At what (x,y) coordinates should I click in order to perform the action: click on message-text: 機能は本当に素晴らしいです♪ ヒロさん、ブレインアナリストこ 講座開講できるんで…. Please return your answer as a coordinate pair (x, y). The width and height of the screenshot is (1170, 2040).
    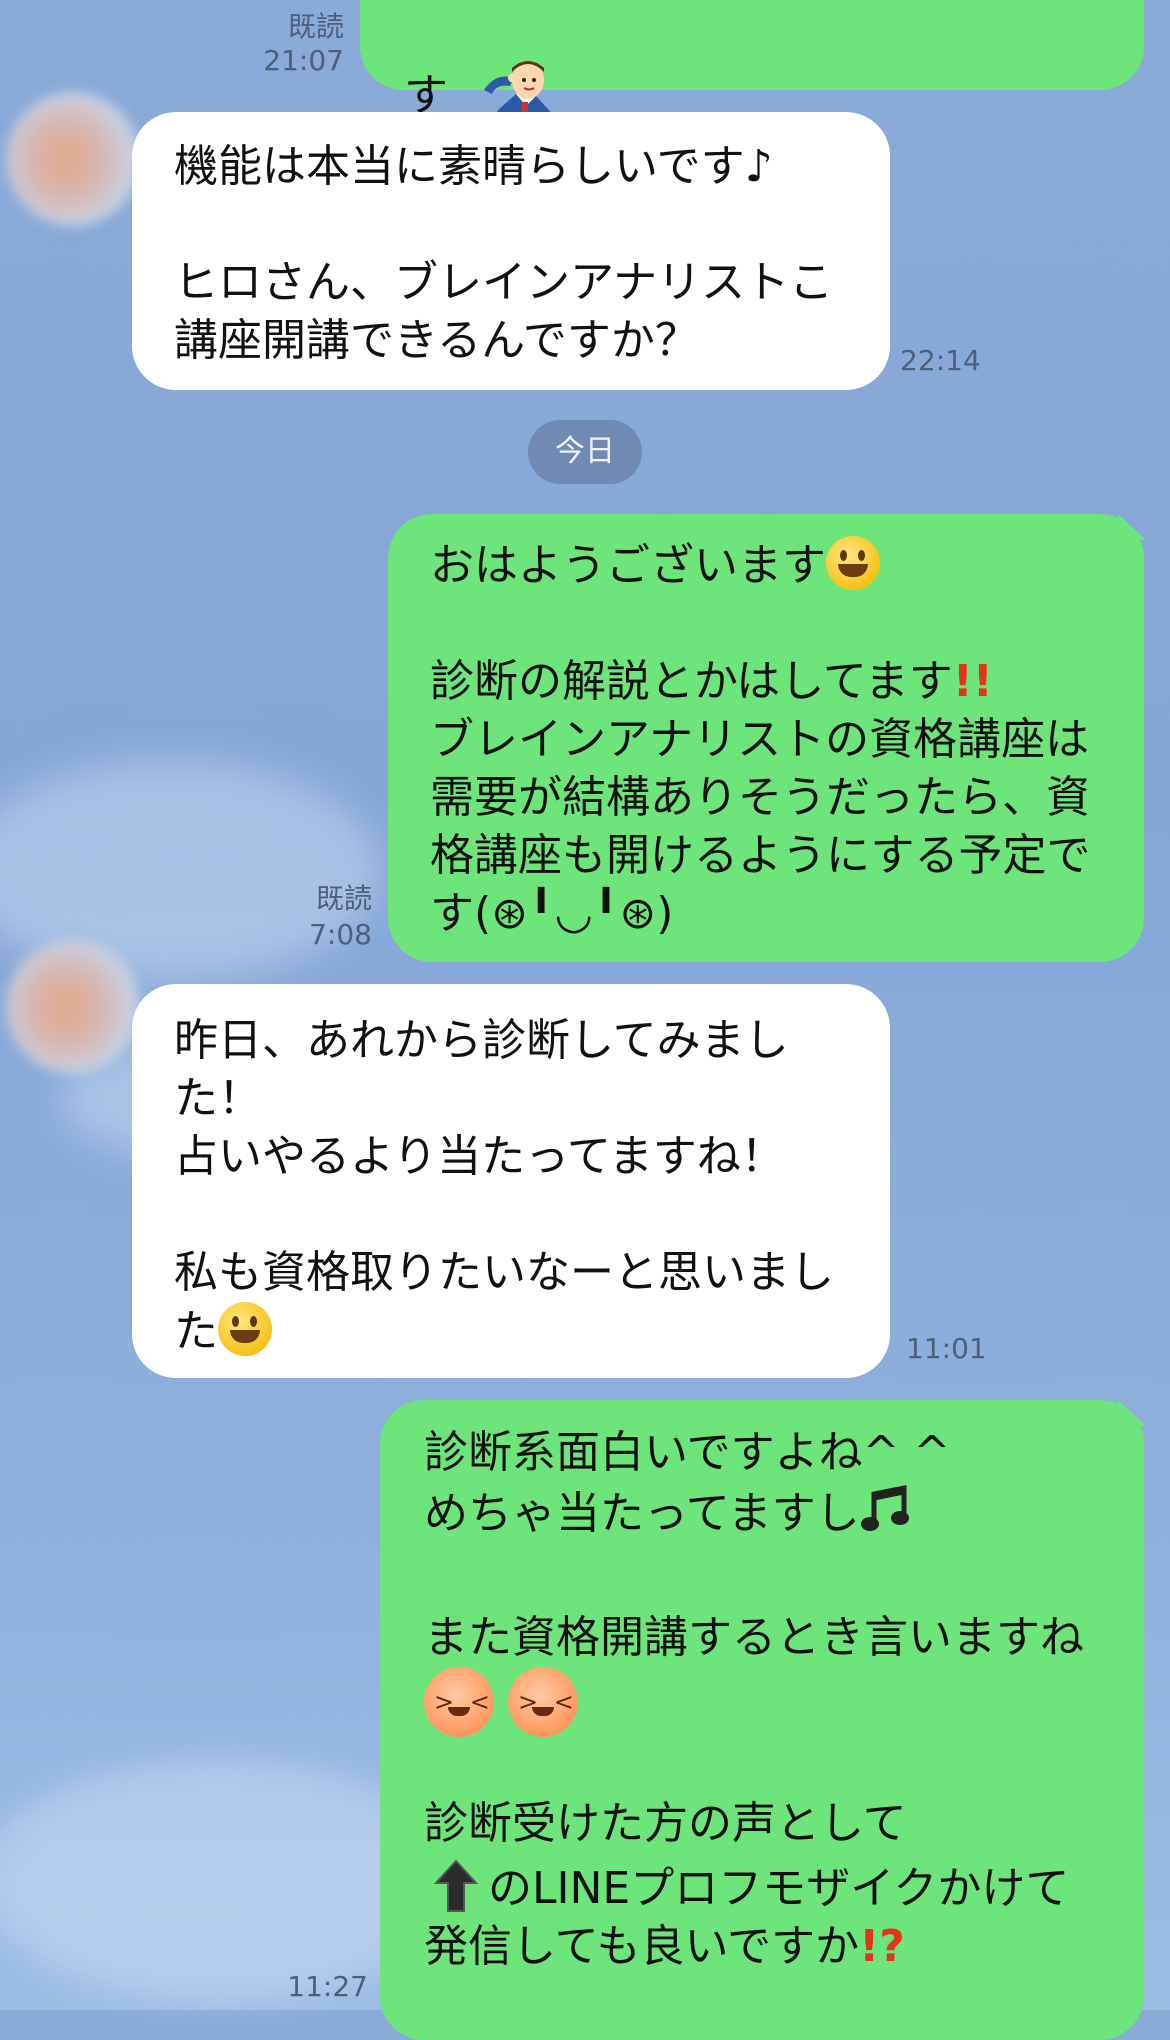
    Looking at the image, I should click on (504, 253).